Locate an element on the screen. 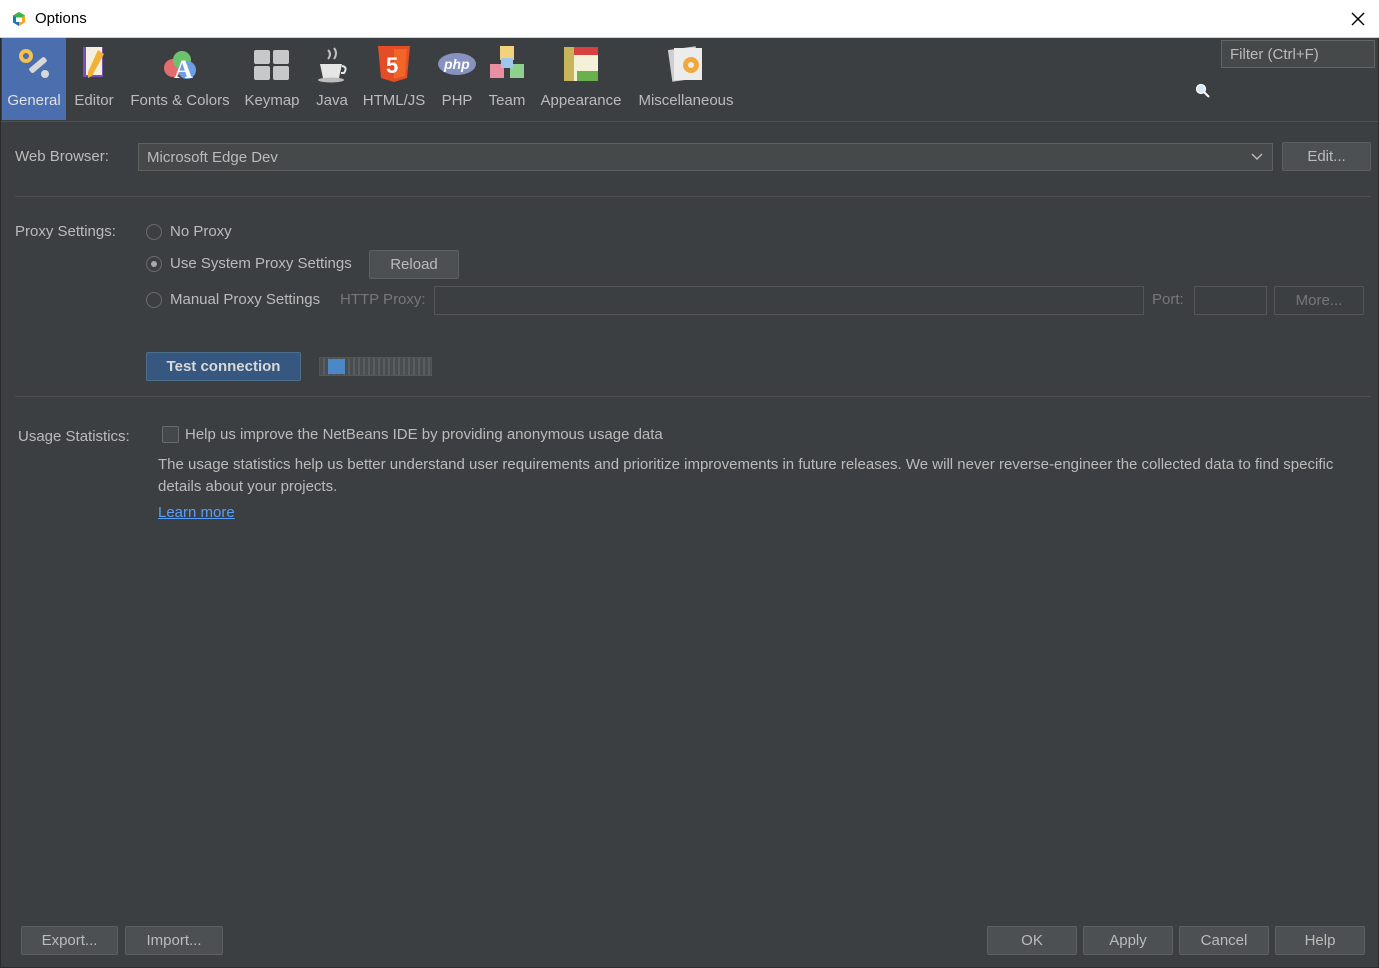  apply-button: Apply is located at coordinates (1128, 940).